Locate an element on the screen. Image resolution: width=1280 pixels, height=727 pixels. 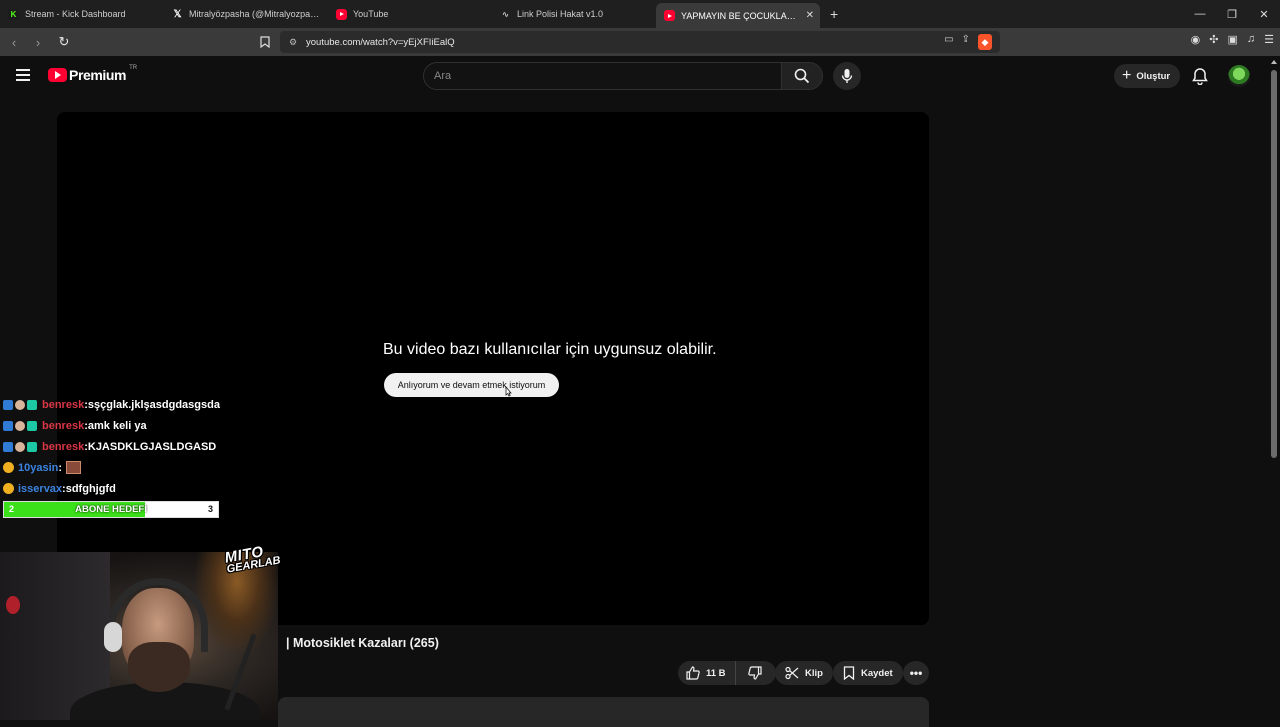
page-scrollbar is located at coordinates (1274, 390).